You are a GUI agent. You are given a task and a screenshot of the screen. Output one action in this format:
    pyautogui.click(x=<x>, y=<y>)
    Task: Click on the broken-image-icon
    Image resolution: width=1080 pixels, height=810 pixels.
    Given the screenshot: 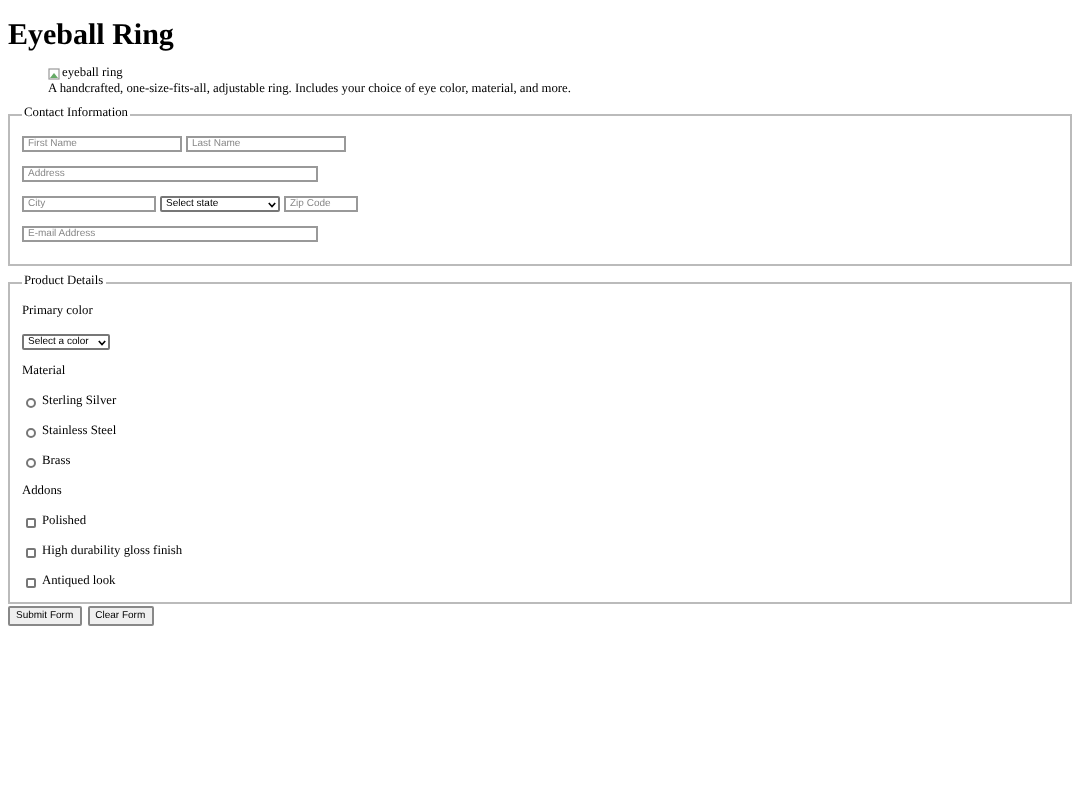 What is the action you would take?
    pyautogui.click(x=54, y=74)
    